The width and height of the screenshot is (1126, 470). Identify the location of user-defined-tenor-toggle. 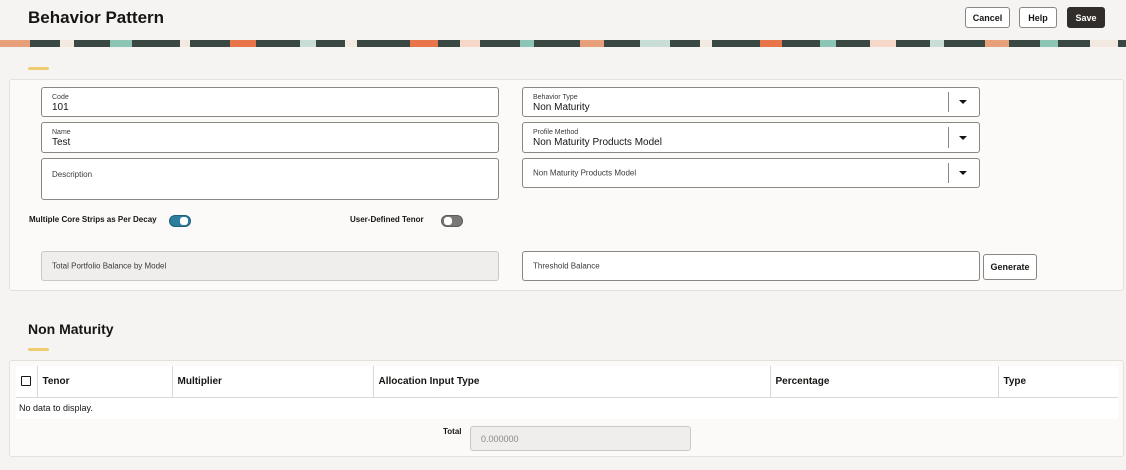
(452, 221).